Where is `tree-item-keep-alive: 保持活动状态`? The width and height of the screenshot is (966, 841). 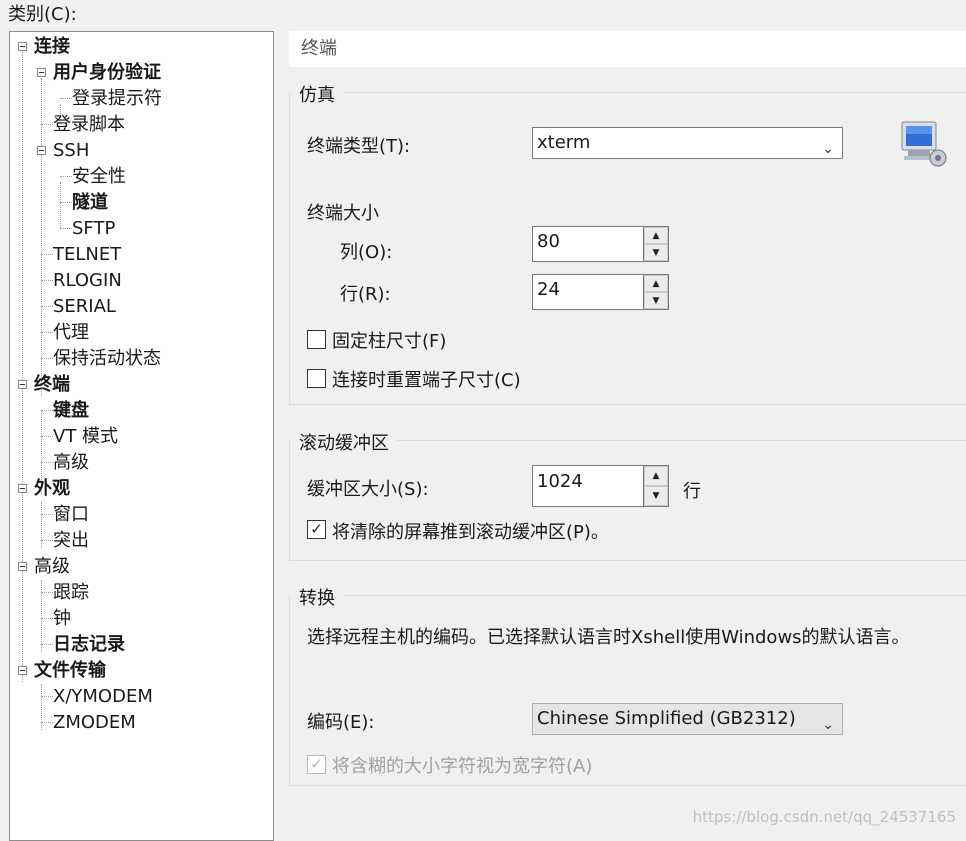
tree-item-keep-alive: 保持活动状态 is located at coordinates (107, 359).